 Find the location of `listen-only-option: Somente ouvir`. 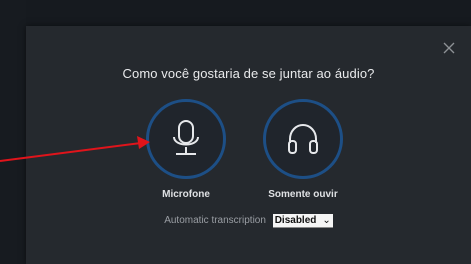

listen-only-option: Somente ouvir is located at coordinates (303, 149).